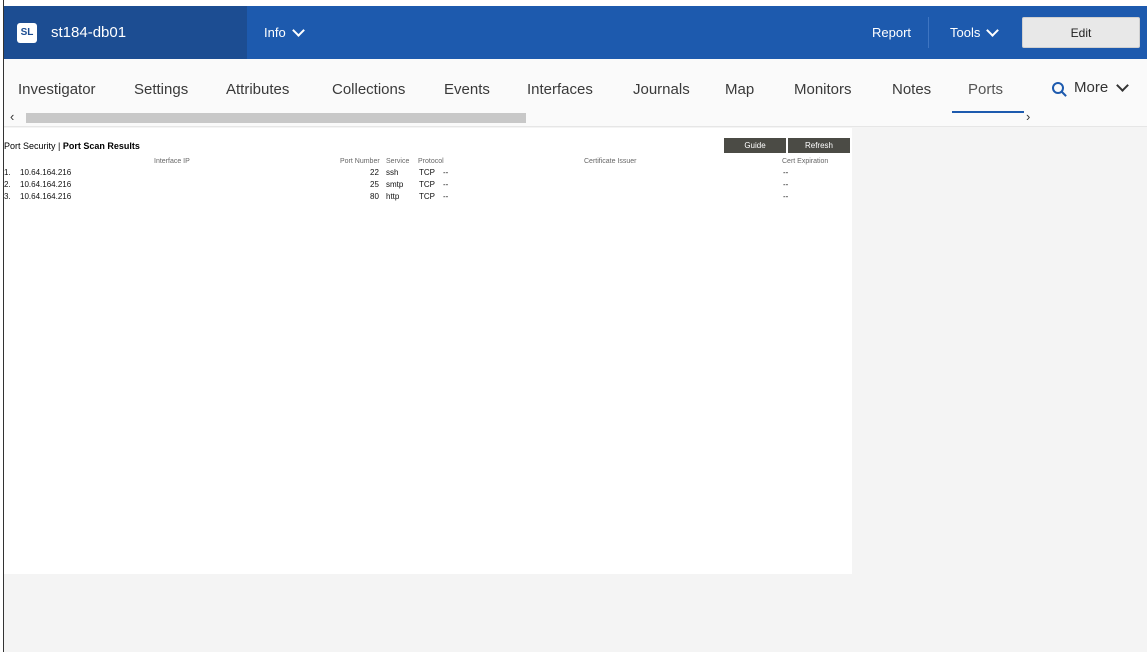 This screenshot has width=1147, height=652. I want to click on tab-map: Map, so click(739, 89).